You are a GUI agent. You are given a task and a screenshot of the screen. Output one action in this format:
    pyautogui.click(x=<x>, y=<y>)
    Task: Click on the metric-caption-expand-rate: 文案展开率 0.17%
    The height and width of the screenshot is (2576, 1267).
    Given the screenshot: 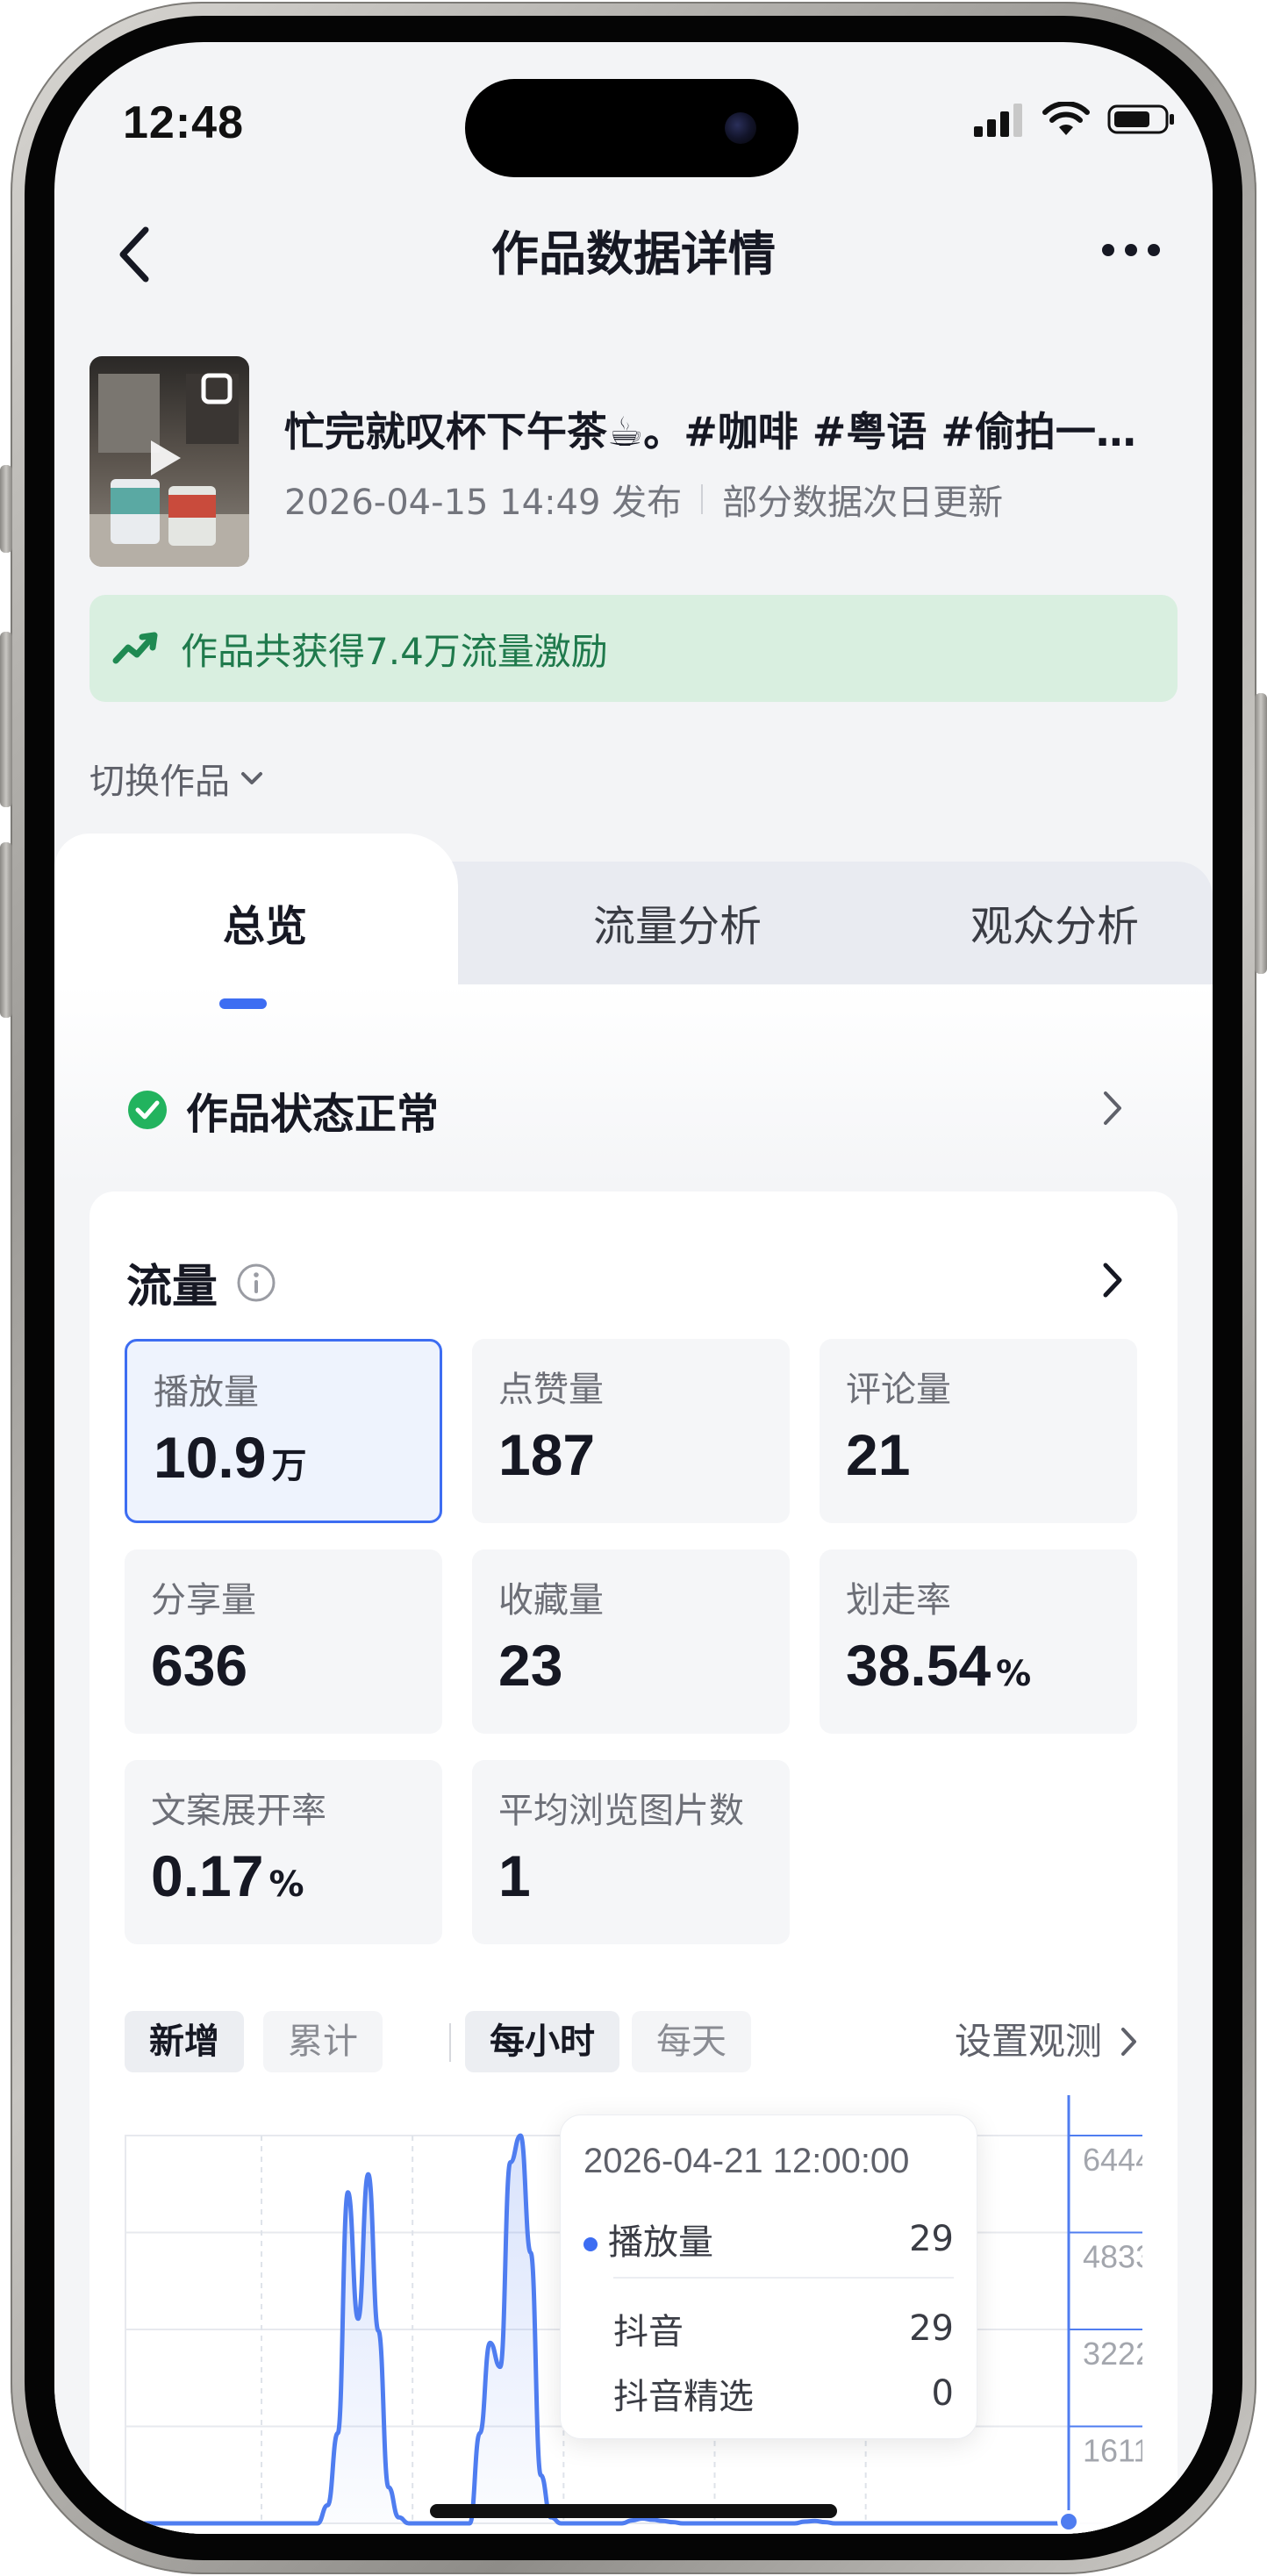 What is the action you would take?
    pyautogui.click(x=283, y=1852)
    